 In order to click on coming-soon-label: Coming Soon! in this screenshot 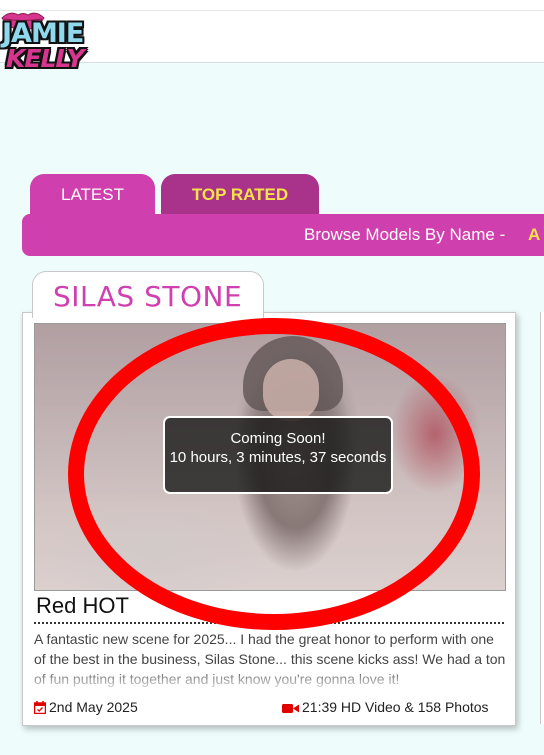, I will do `click(278, 438)`.